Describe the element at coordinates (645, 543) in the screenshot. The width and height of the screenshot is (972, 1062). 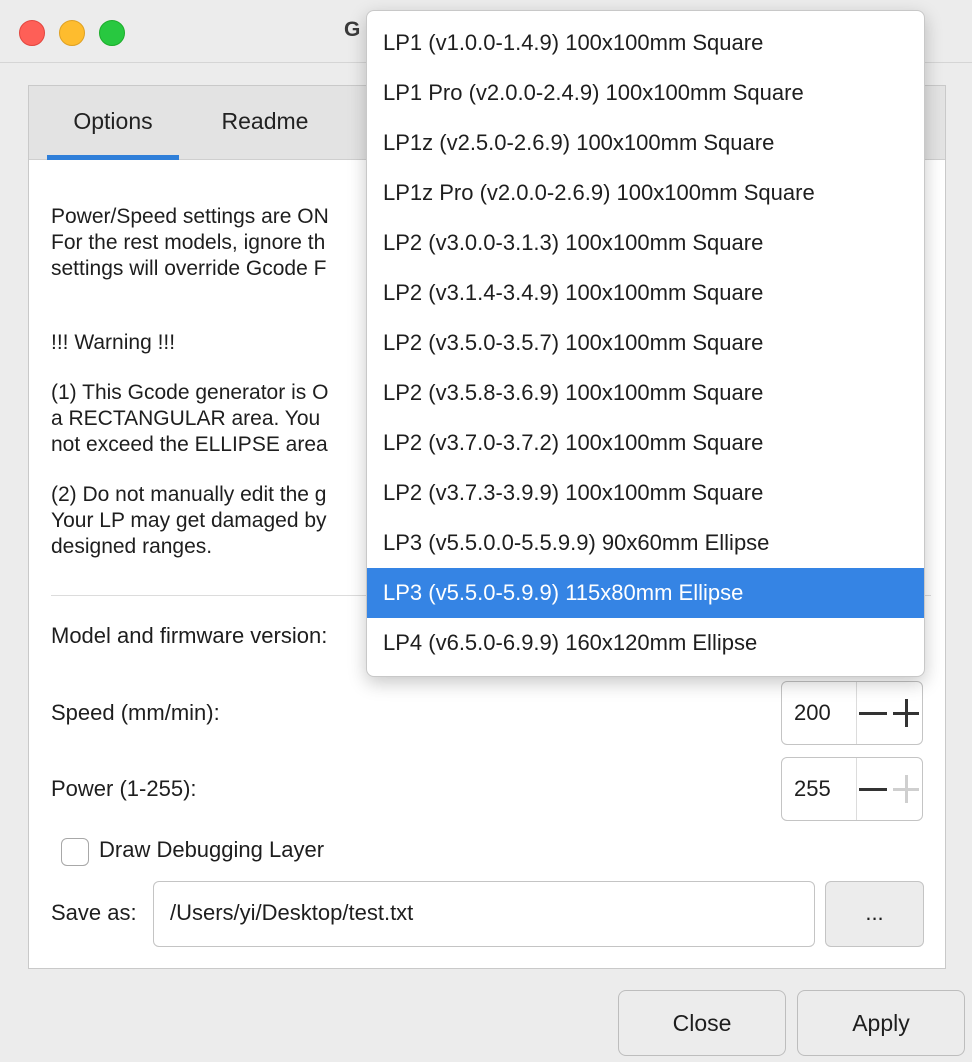
I see `dropdown-item: LP3 (v5.5.0.0-5.5.9.9) 90x60mm Ellipse` at that location.